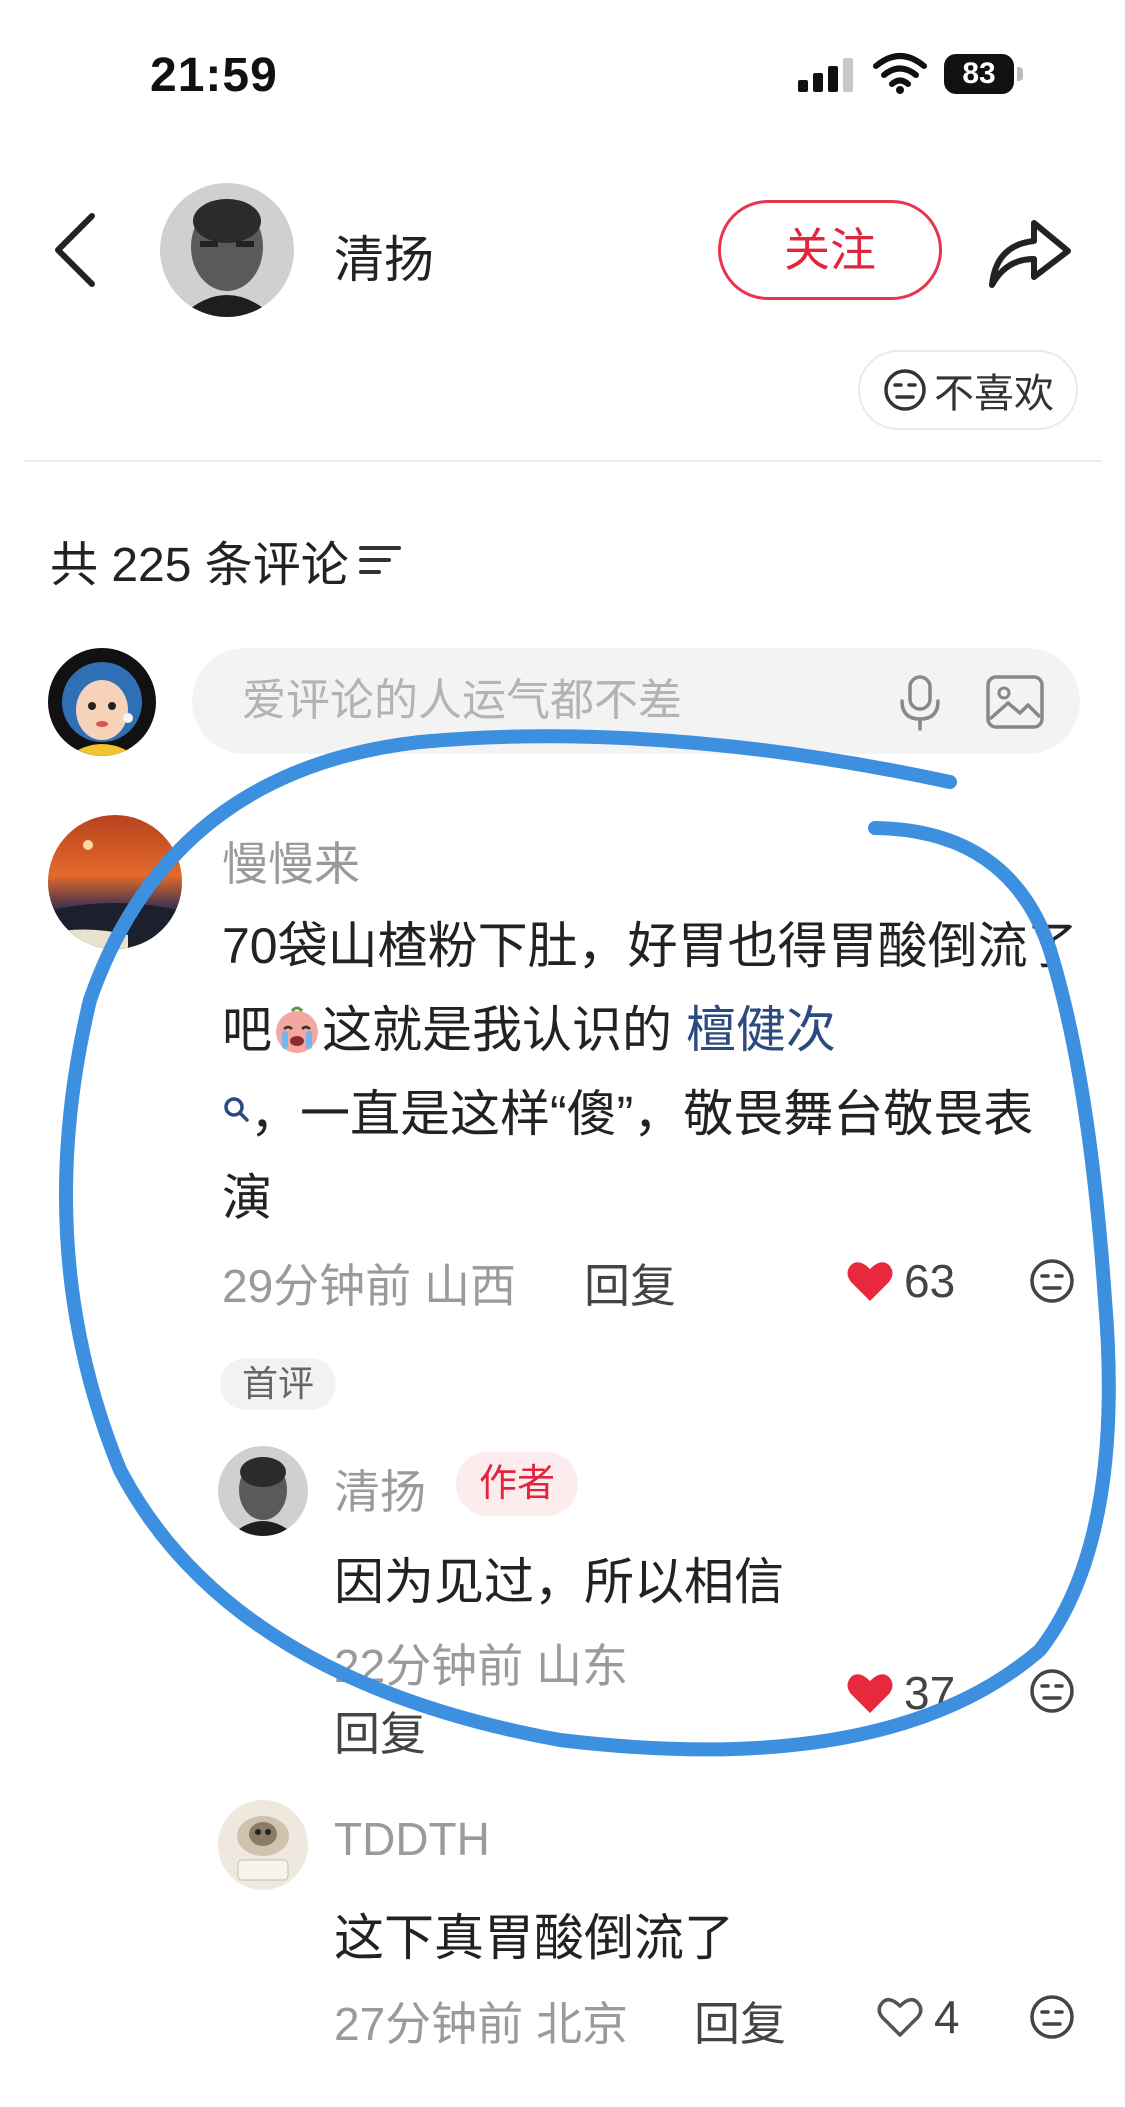 The image size is (1125, 2107). What do you see at coordinates (102, 702) in the screenshot?
I see `current-user-avatar` at bounding box center [102, 702].